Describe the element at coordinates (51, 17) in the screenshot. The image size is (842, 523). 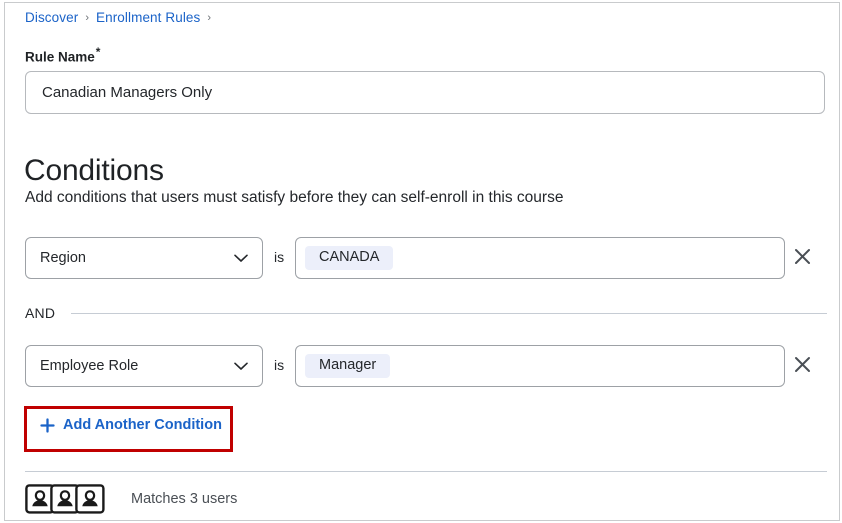
I see `breadcrumb-item-discover: Discover` at that location.